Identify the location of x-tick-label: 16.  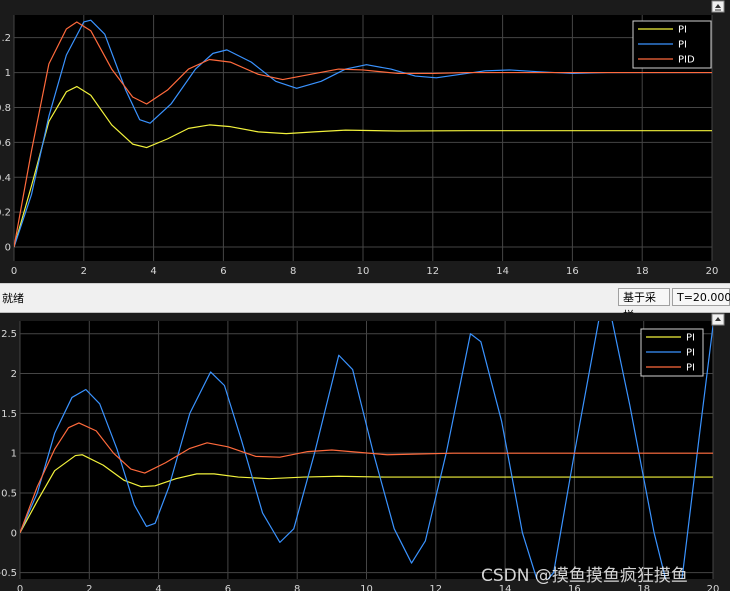
(572, 271).